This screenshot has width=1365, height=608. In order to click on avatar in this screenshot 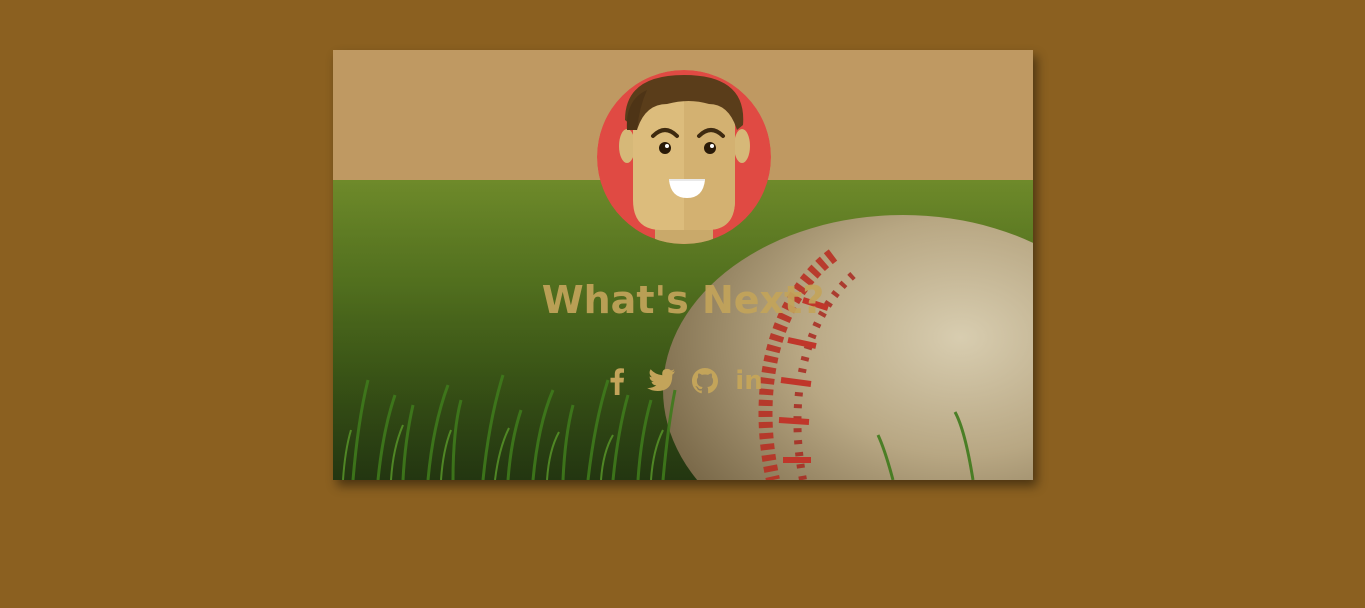, I will do `click(684, 157)`.